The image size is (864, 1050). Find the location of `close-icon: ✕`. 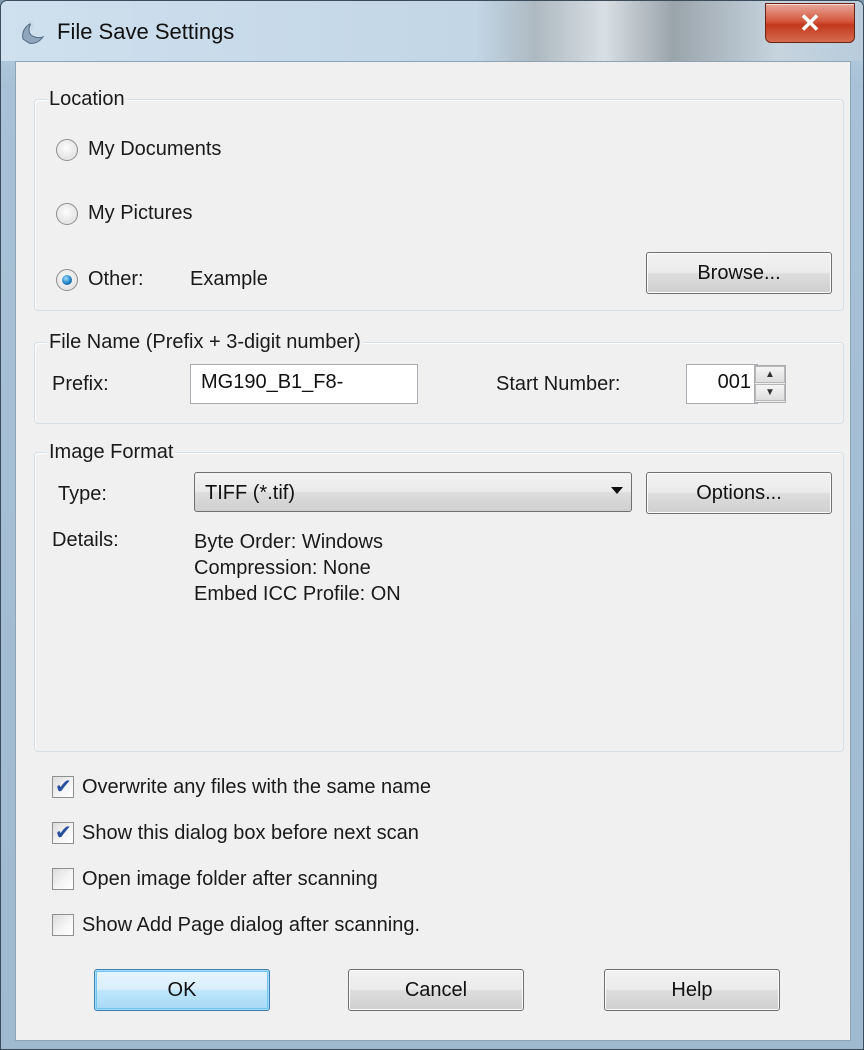

close-icon: ✕ is located at coordinates (810, 22).